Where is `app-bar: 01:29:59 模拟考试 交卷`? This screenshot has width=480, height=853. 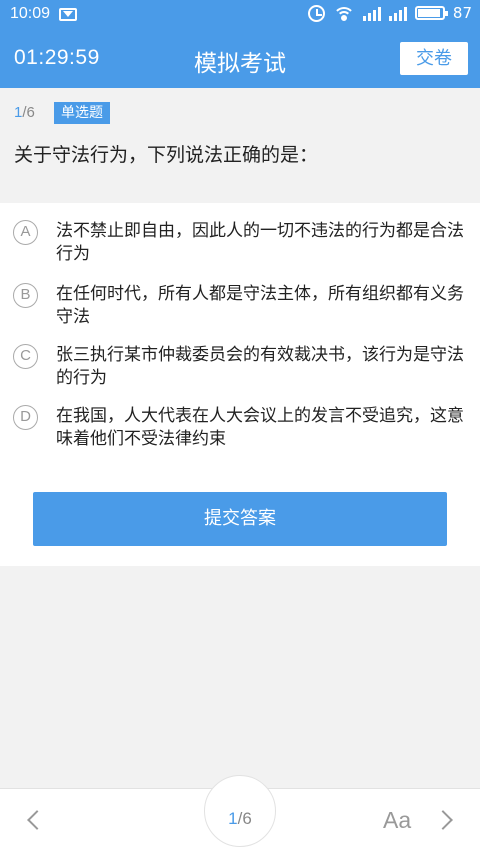 app-bar: 01:29:59 模拟考试 交卷 is located at coordinates (240, 59).